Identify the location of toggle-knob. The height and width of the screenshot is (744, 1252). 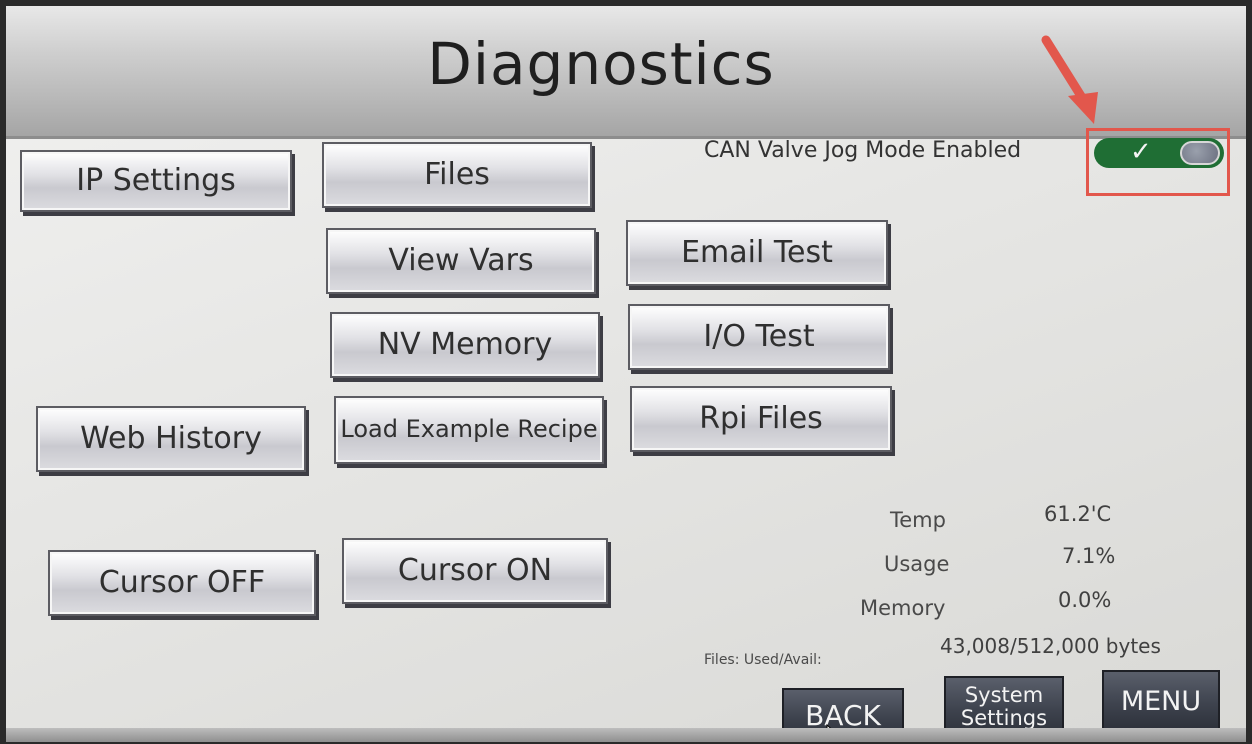
(1200, 153).